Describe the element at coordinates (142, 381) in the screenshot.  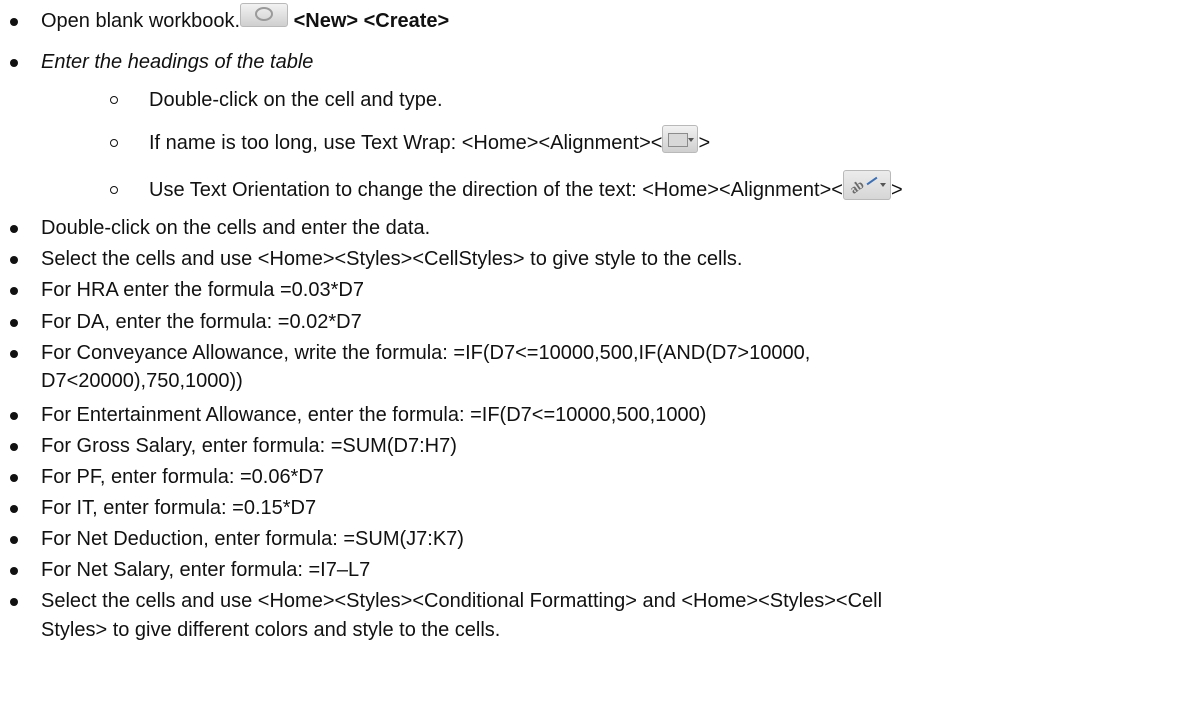
I see `item-text: D7<20000),750,1000))` at that location.